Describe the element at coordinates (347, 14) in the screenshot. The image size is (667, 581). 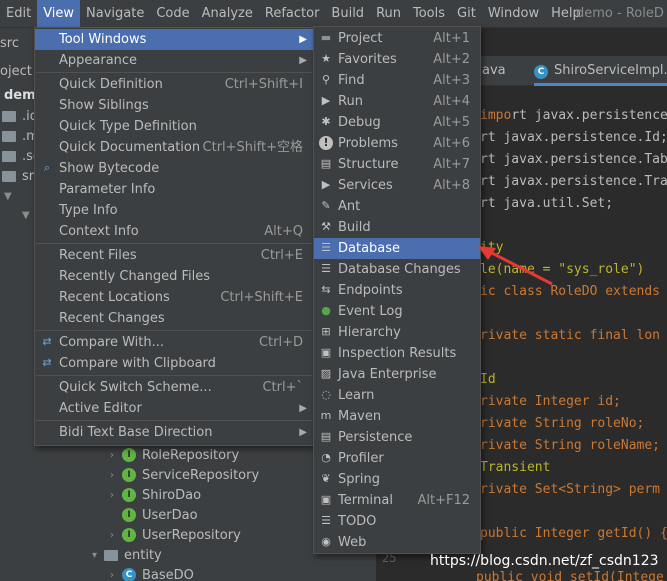
I see `menu-build: Build` at that location.